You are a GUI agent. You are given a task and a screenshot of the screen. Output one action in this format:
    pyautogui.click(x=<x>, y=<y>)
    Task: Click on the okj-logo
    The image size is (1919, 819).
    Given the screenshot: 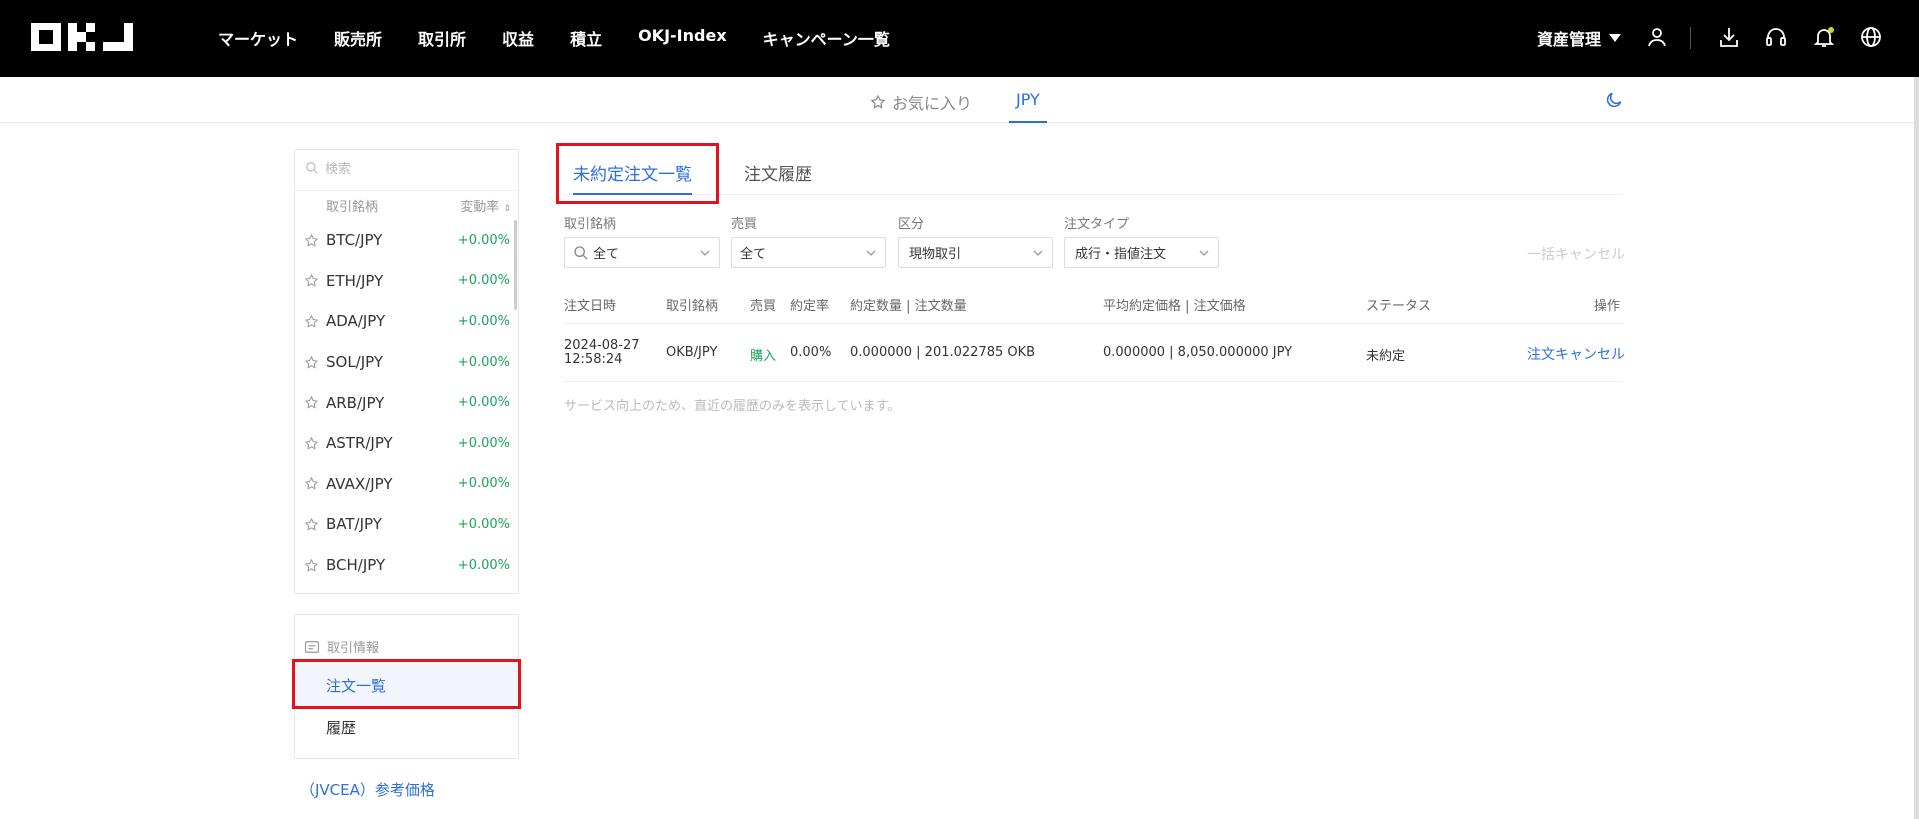 What is the action you would take?
    pyautogui.click(x=87, y=37)
    